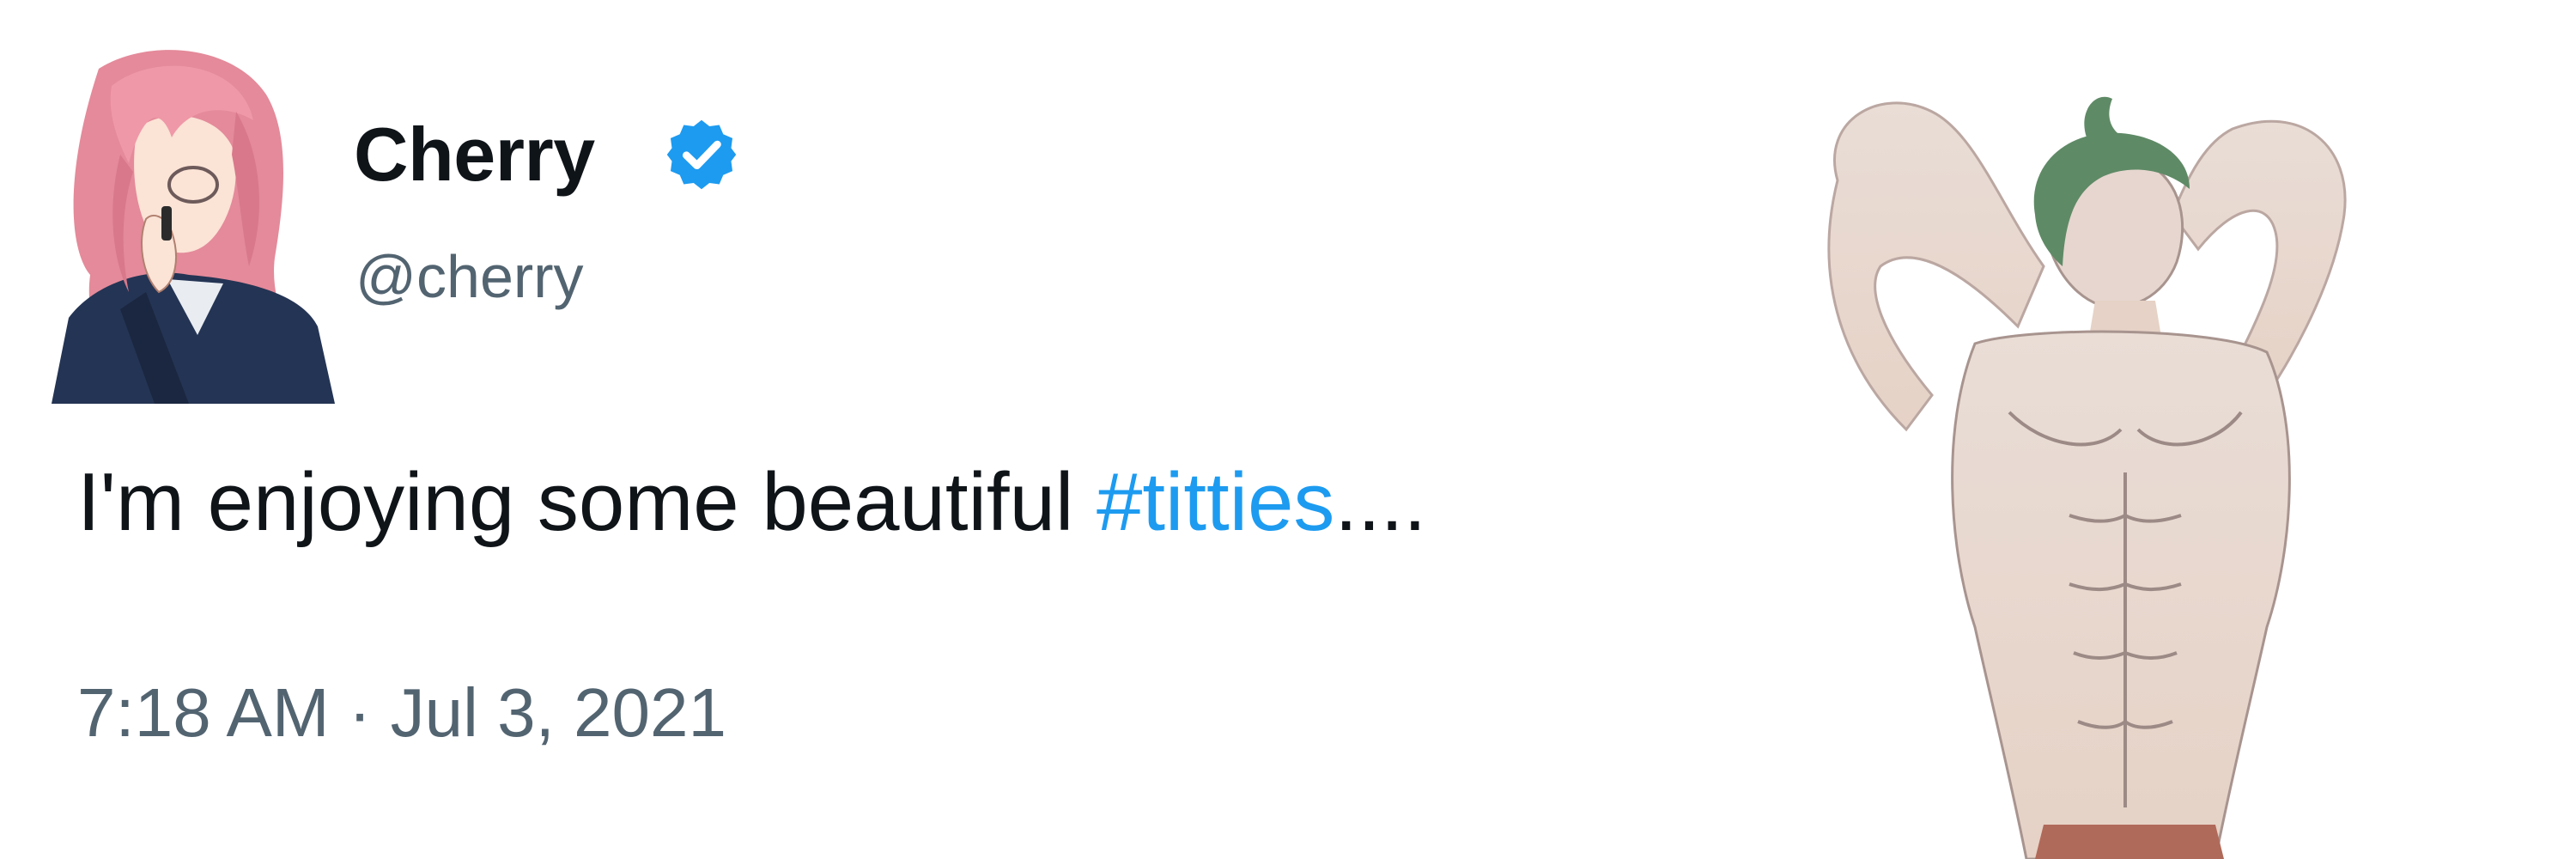 The width and height of the screenshot is (2576, 859). Describe the element at coordinates (701, 154) in the screenshot. I see `verified-badge-icon` at that location.